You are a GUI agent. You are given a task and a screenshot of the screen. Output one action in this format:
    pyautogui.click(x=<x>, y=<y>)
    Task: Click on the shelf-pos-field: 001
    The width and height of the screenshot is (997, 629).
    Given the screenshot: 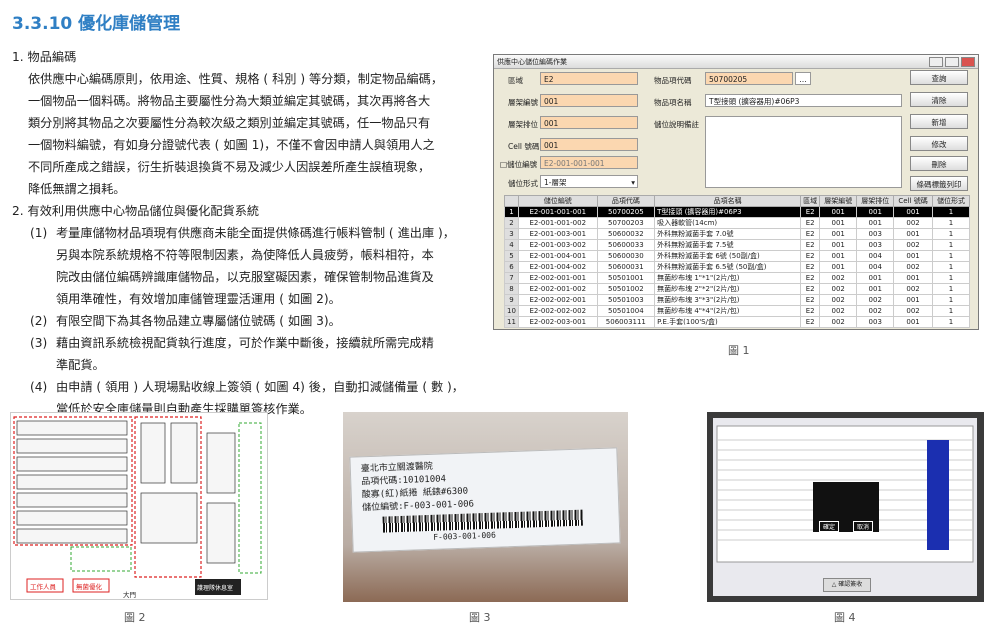 What is the action you would take?
    pyautogui.click(x=589, y=122)
    